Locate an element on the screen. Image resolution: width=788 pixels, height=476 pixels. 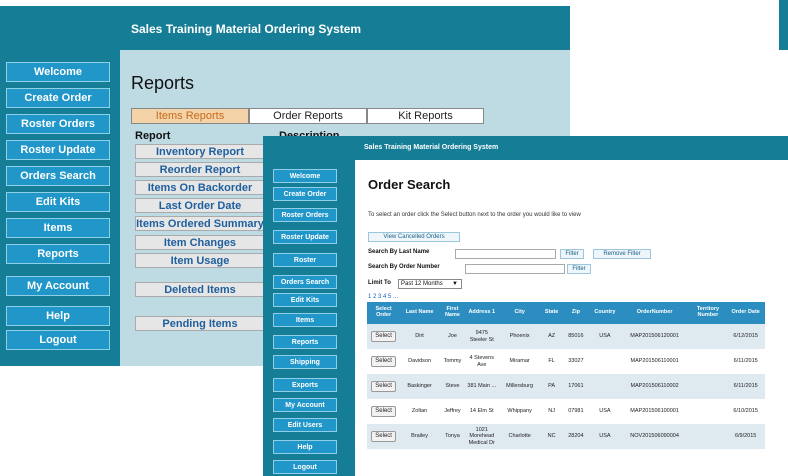
cell-address: 1021 Morehead Medical Dr is located at coordinates (482, 436).